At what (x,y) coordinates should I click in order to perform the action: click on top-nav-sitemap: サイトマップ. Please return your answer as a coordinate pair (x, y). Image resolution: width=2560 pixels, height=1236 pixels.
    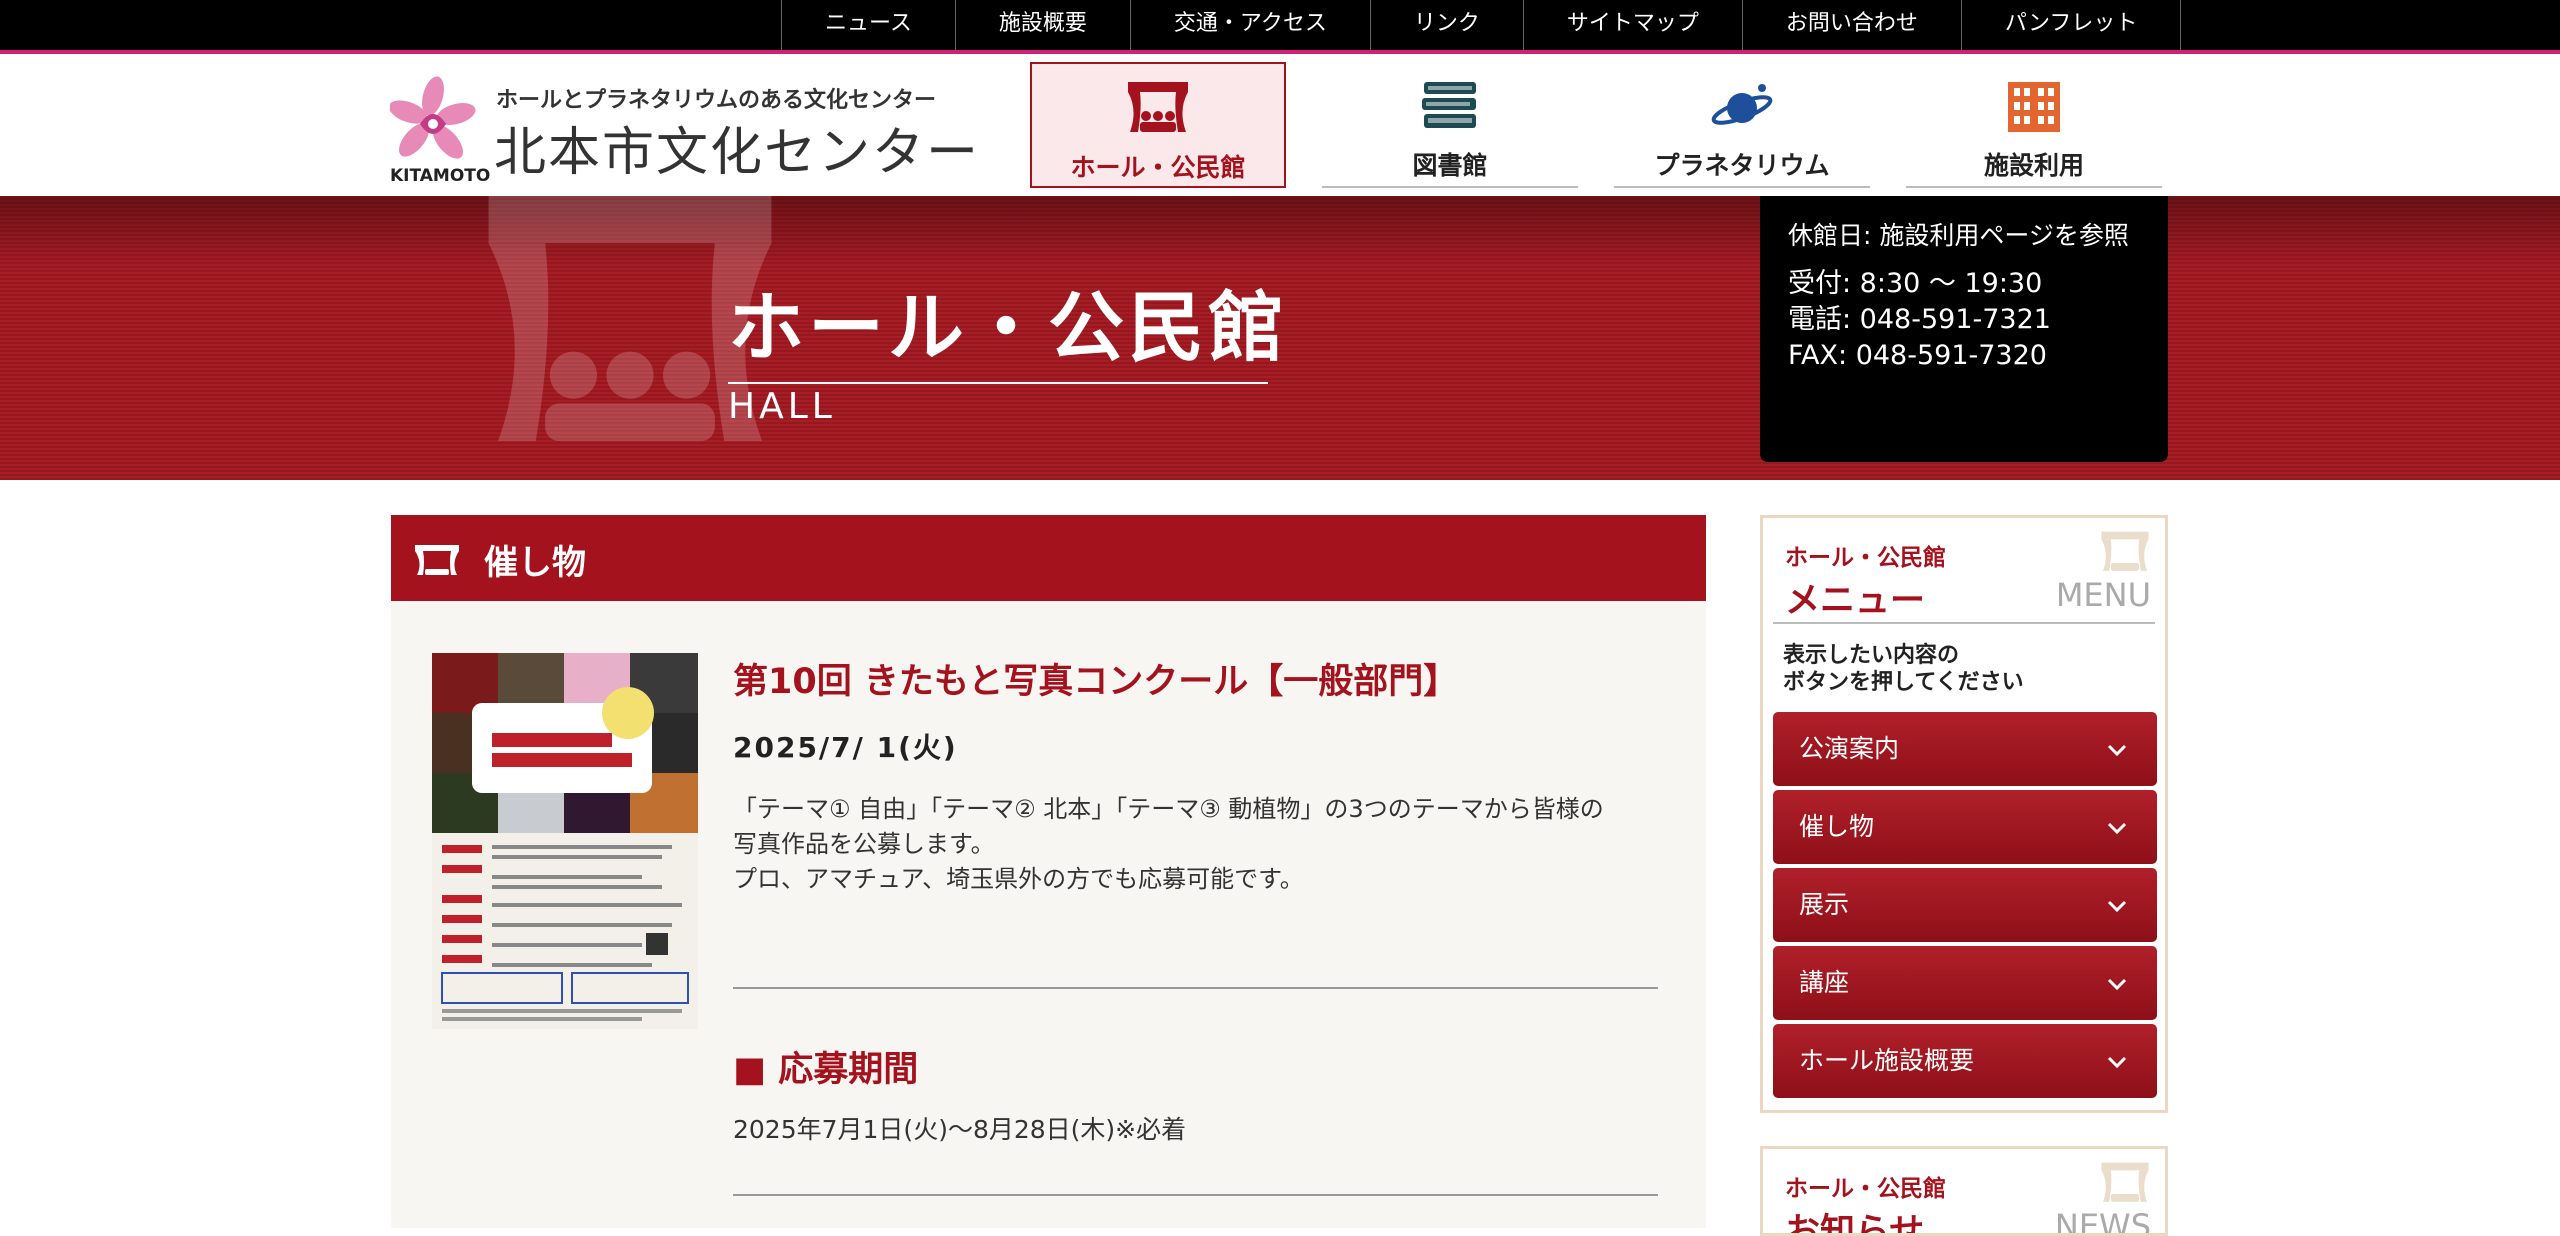
    Looking at the image, I should click on (1632, 25).